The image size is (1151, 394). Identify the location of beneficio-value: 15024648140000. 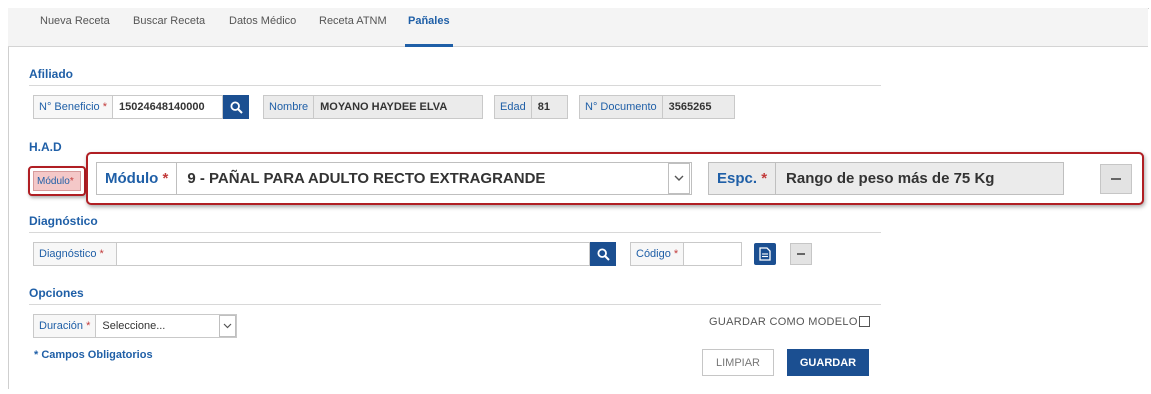
(162, 107).